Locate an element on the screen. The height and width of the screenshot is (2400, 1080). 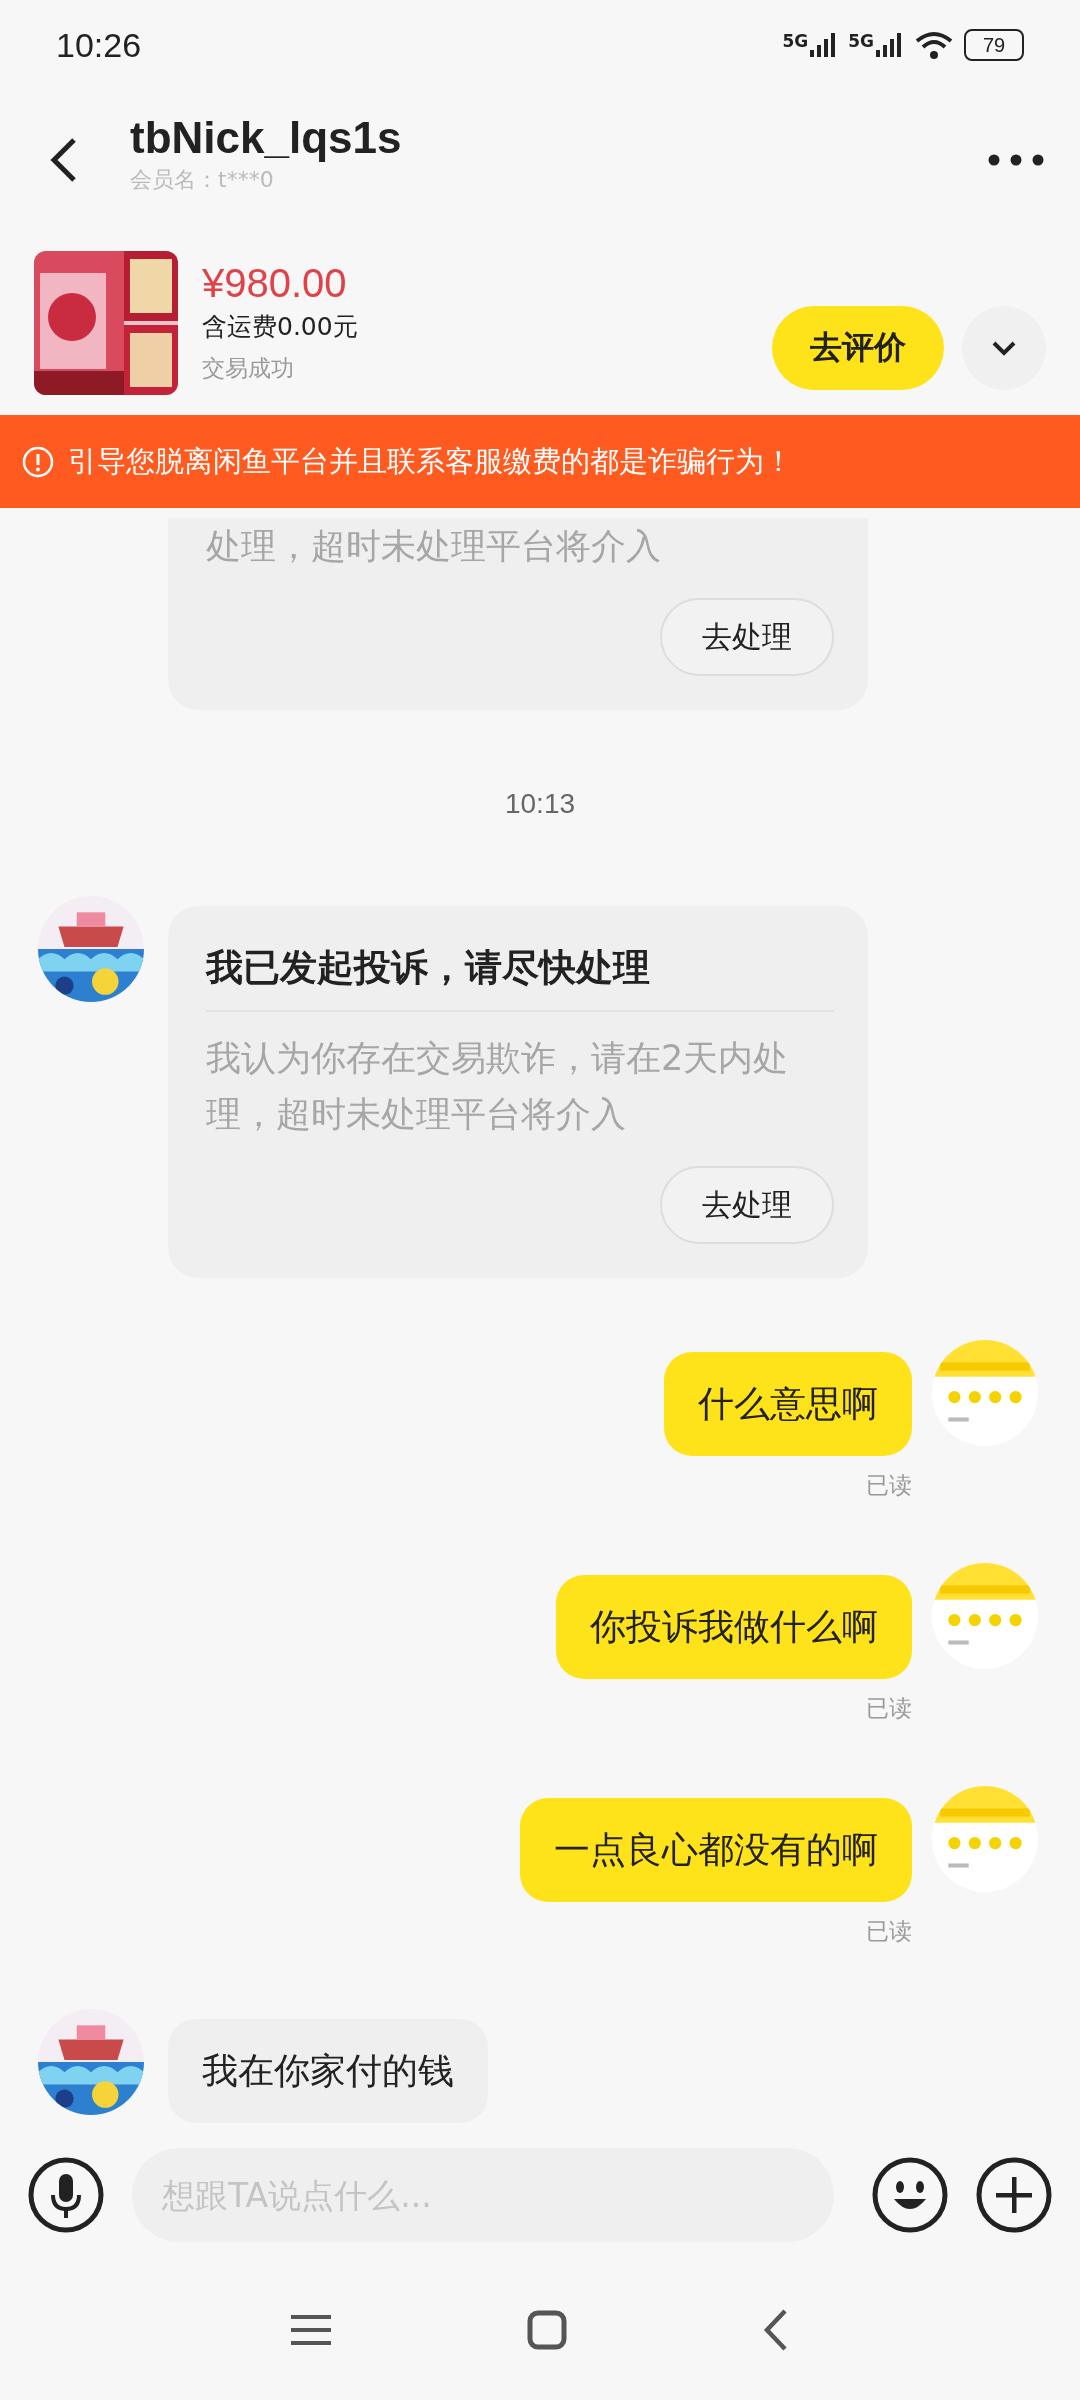
review-button: 去评价 is located at coordinates (858, 347).